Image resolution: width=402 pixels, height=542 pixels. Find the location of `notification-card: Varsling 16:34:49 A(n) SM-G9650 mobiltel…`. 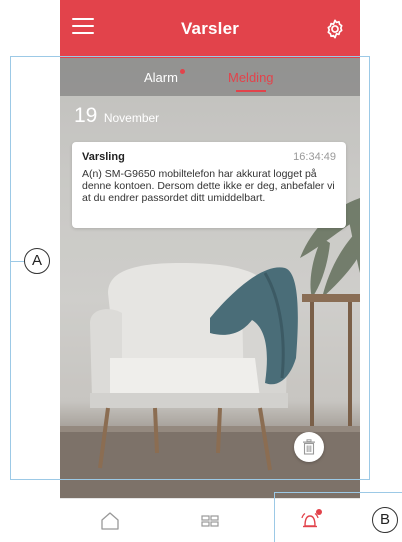

notification-card: Varsling 16:34:49 A(n) SM-G9650 mobiltel… is located at coordinates (209, 185).